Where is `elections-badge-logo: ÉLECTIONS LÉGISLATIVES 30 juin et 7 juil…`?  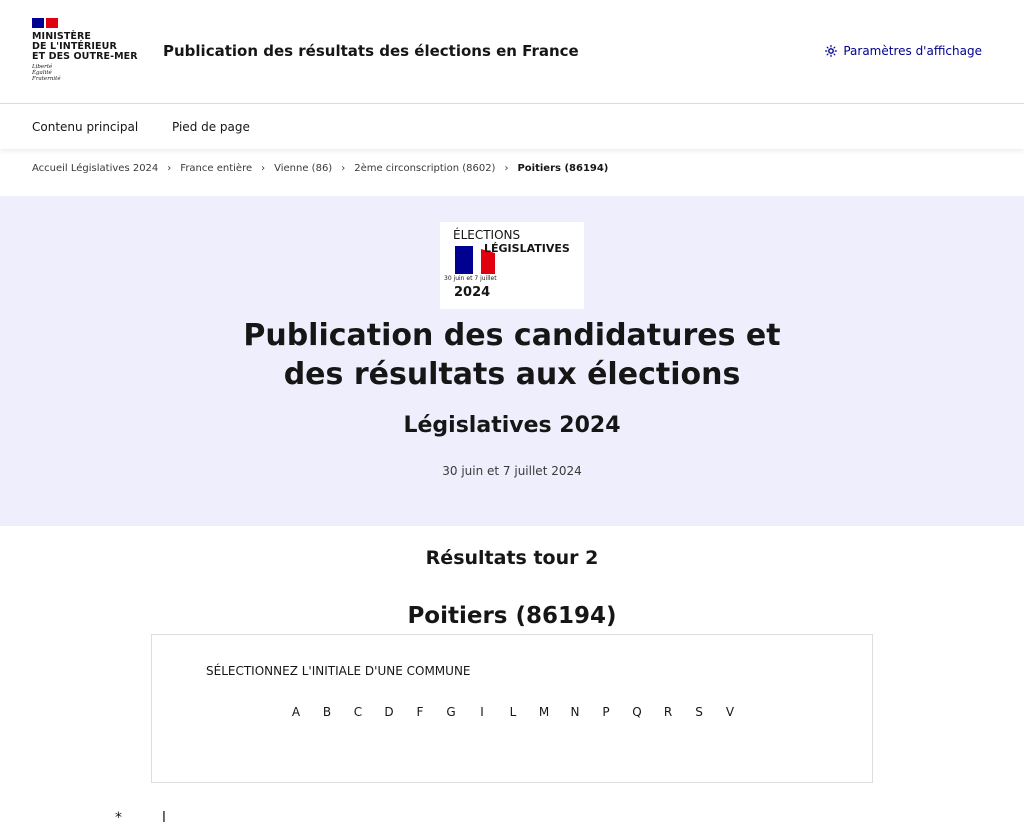
elections-badge-logo: ÉLECTIONS LÉGISLATIVES 30 juin et 7 juil… is located at coordinates (512, 265).